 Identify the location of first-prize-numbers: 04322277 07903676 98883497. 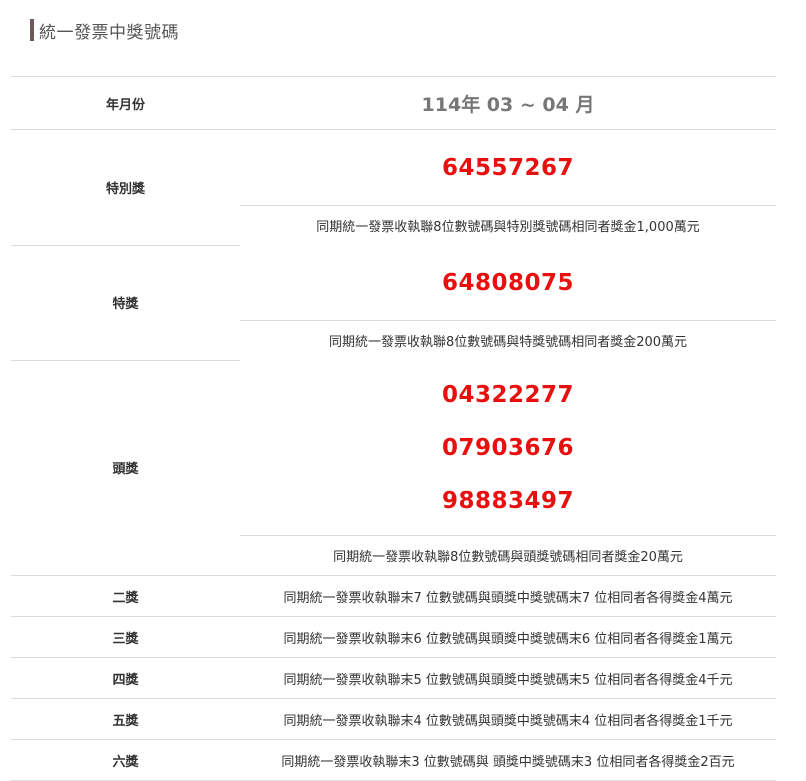
(508, 448).